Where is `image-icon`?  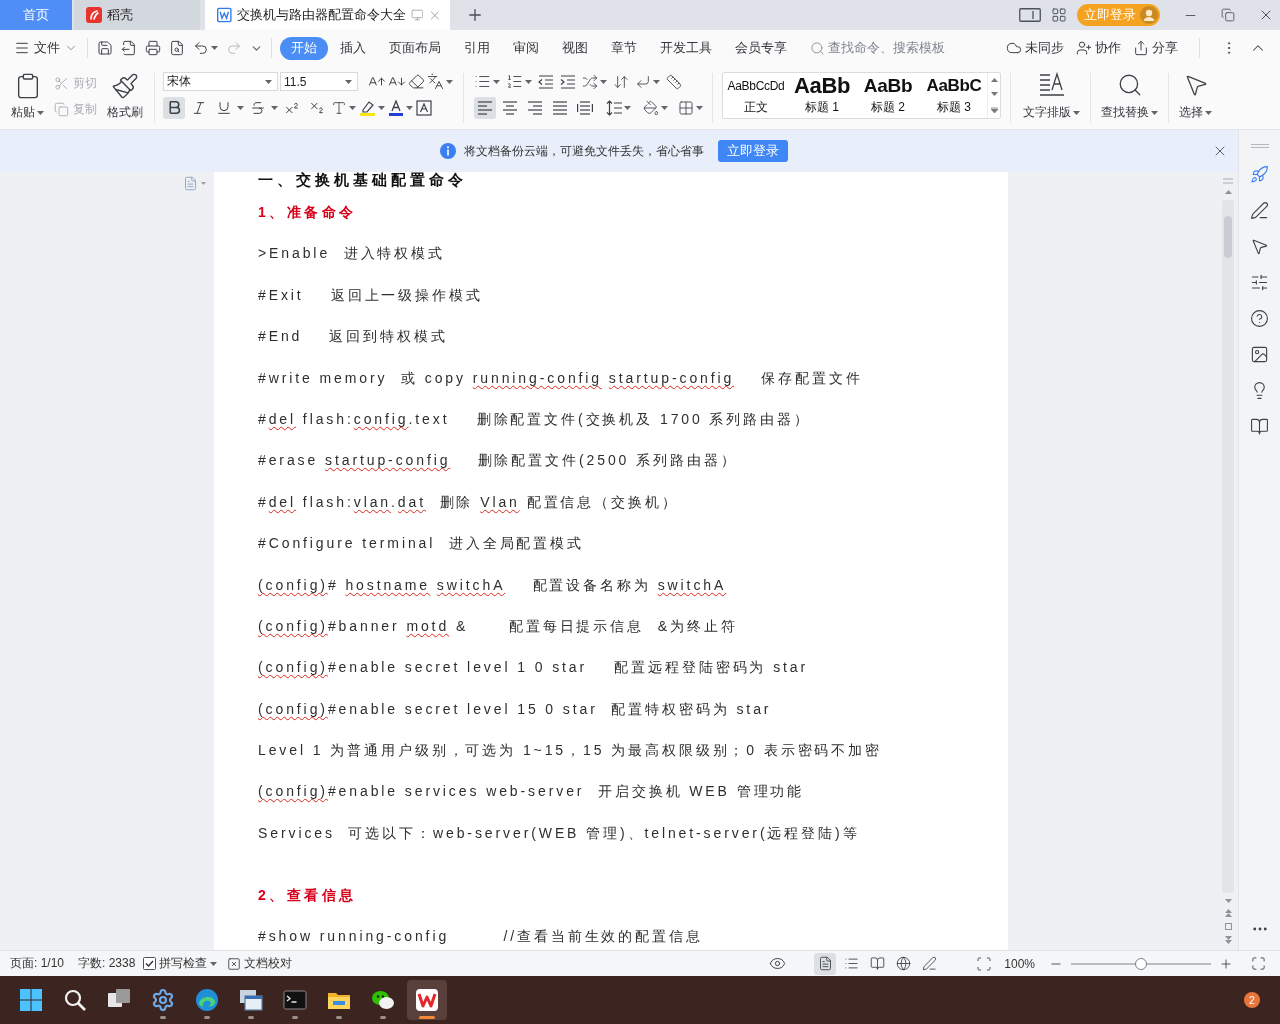
image-icon is located at coordinates (1259, 354).